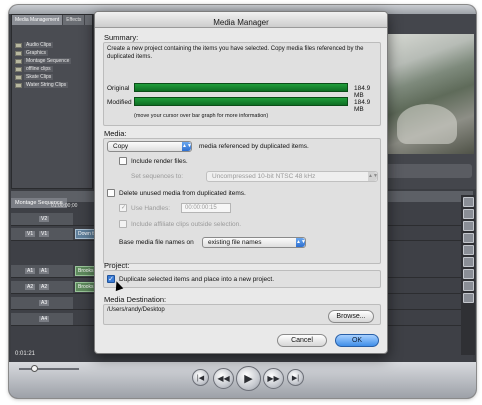 This screenshot has height=405, width=482. What do you see at coordinates (118, 88) in the screenshot?
I see `original-label: Original` at bounding box center [118, 88].